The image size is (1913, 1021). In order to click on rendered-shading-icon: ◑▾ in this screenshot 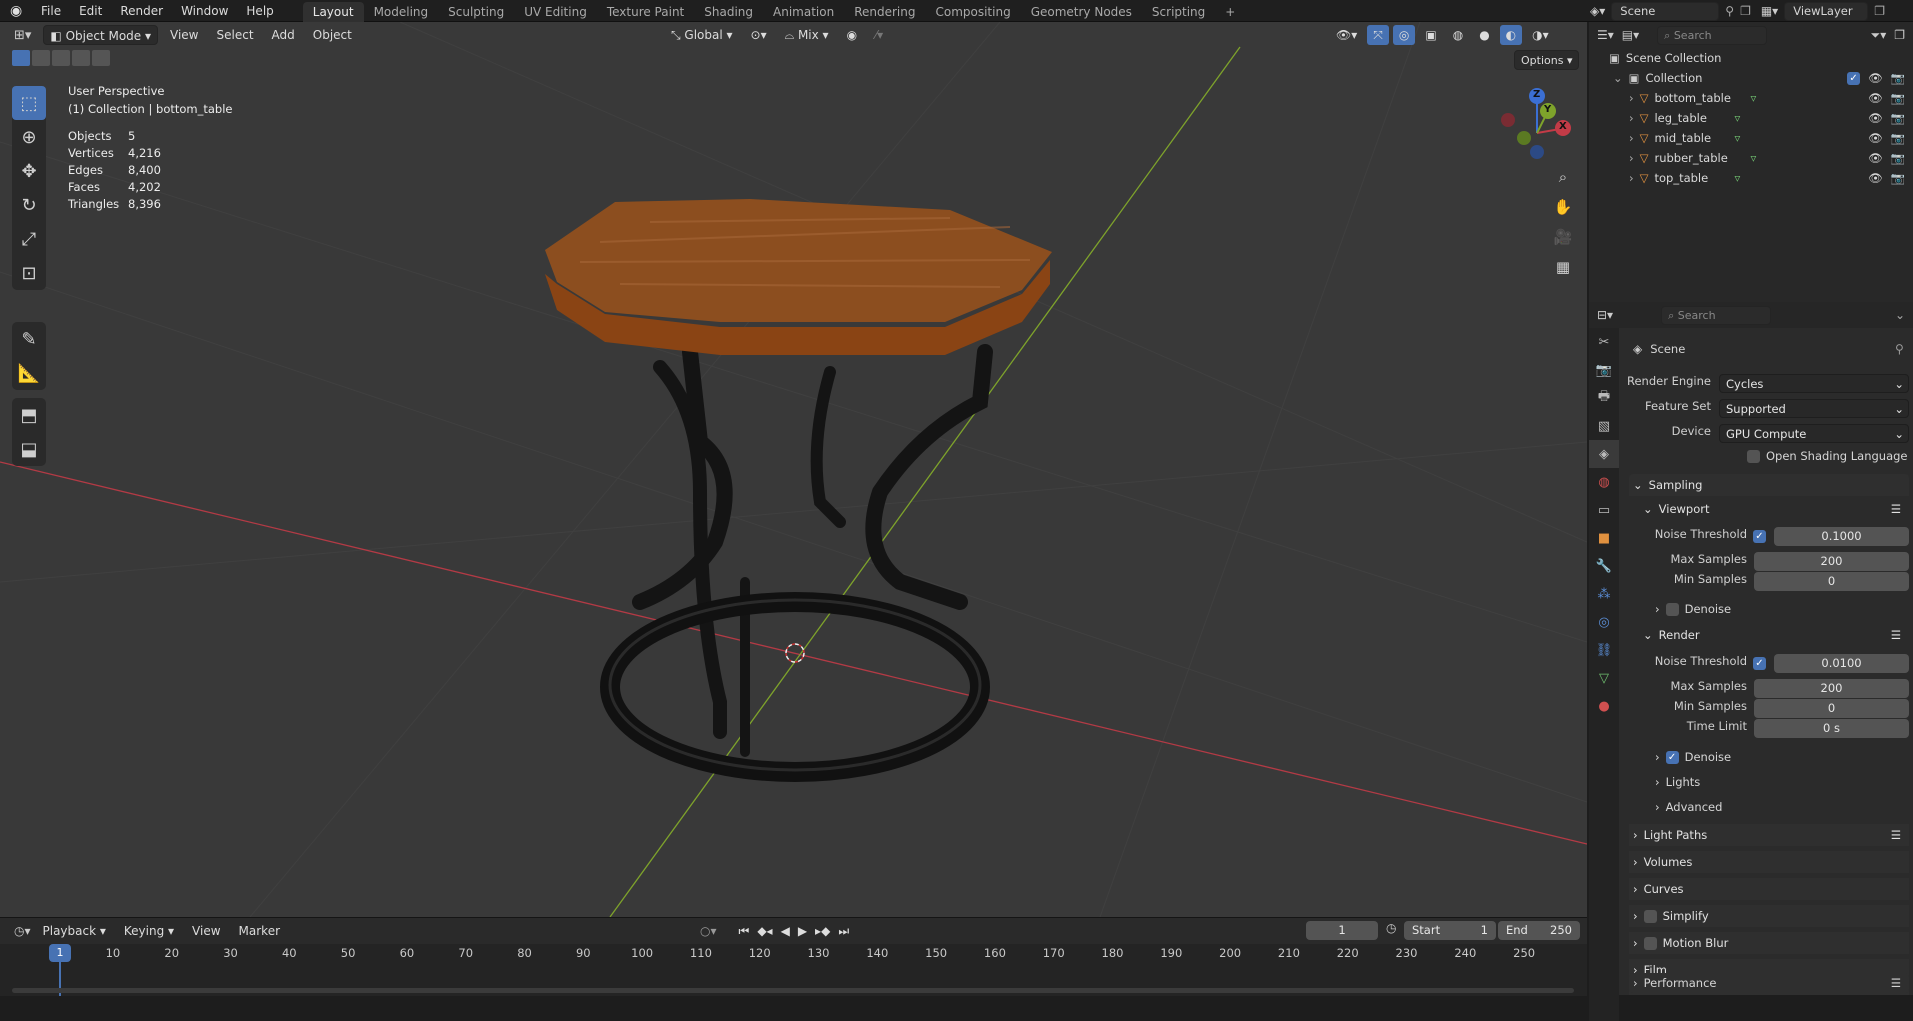, I will do `click(1540, 35)`.